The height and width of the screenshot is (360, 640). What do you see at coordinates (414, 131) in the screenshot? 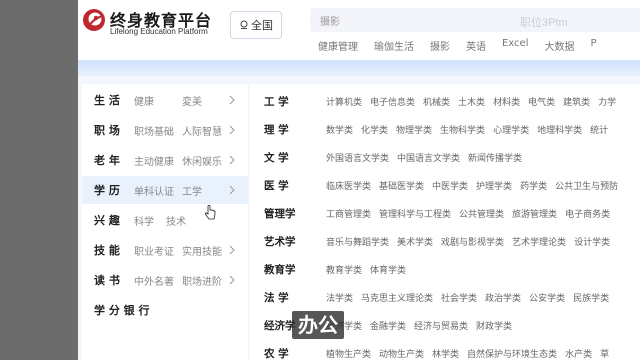
I see `discipline-link: 物理学类` at bounding box center [414, 131].